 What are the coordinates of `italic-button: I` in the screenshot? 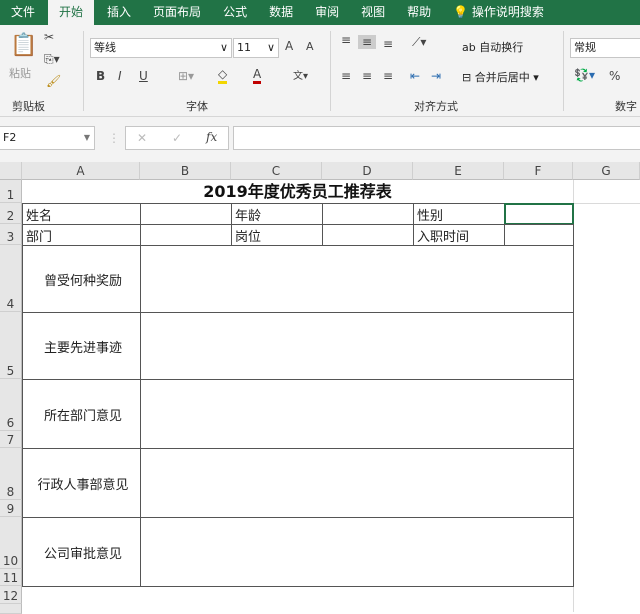 It's located at (120, 76).